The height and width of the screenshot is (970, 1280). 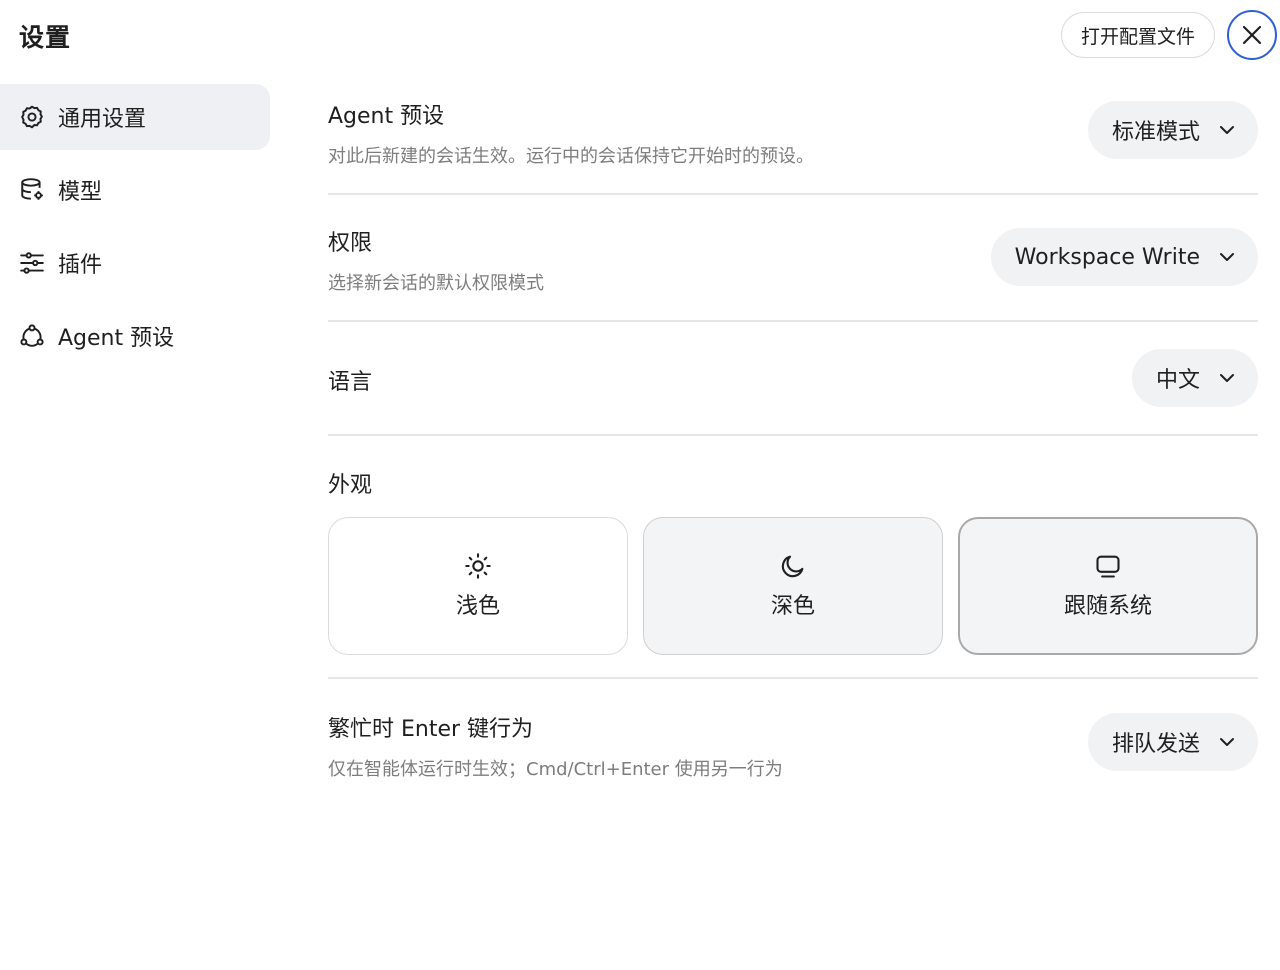 What do you see at coordinates (792, 566) in the screenshot?
I see `moon-icon` at bounding box center [792, 566].